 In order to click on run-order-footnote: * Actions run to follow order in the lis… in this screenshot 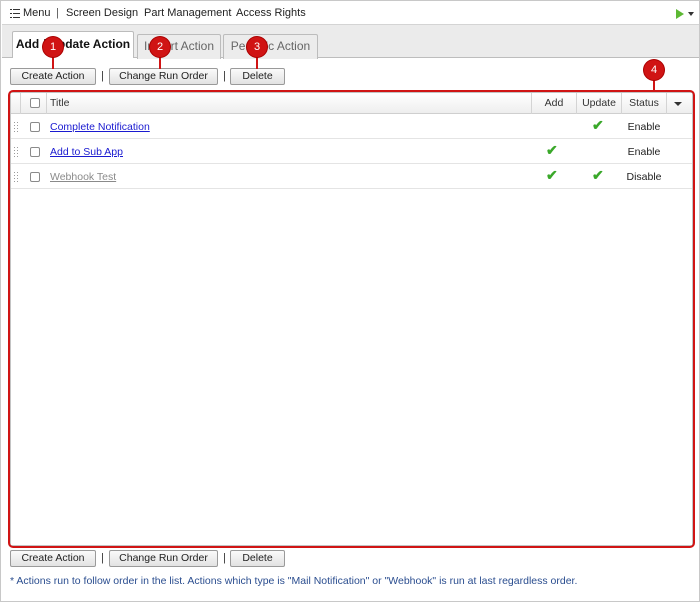, I will do `click(294, 581)`.